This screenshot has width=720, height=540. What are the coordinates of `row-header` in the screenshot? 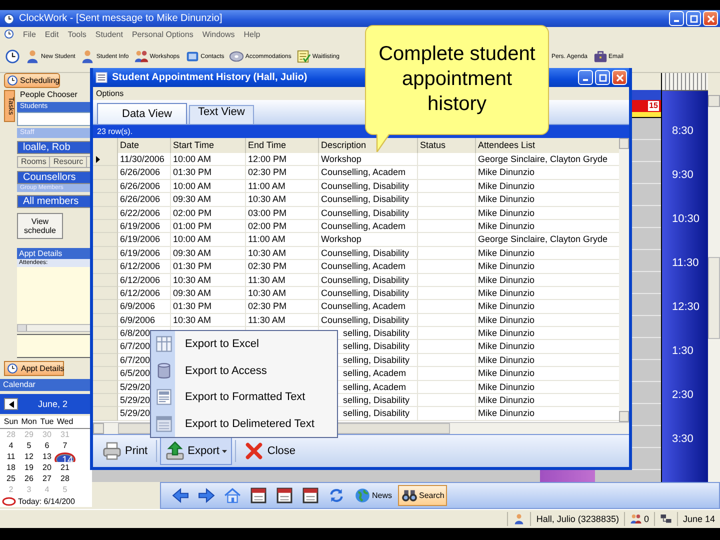 It's located at (105, 159).